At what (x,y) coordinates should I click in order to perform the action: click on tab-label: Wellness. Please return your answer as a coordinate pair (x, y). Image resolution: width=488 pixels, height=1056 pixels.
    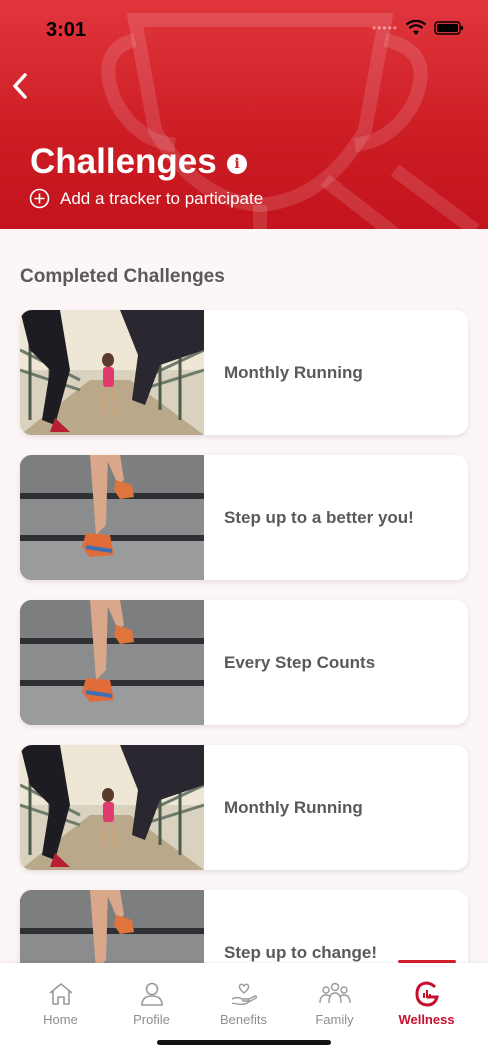
    Looking at the image, I should click on (426, 1019).